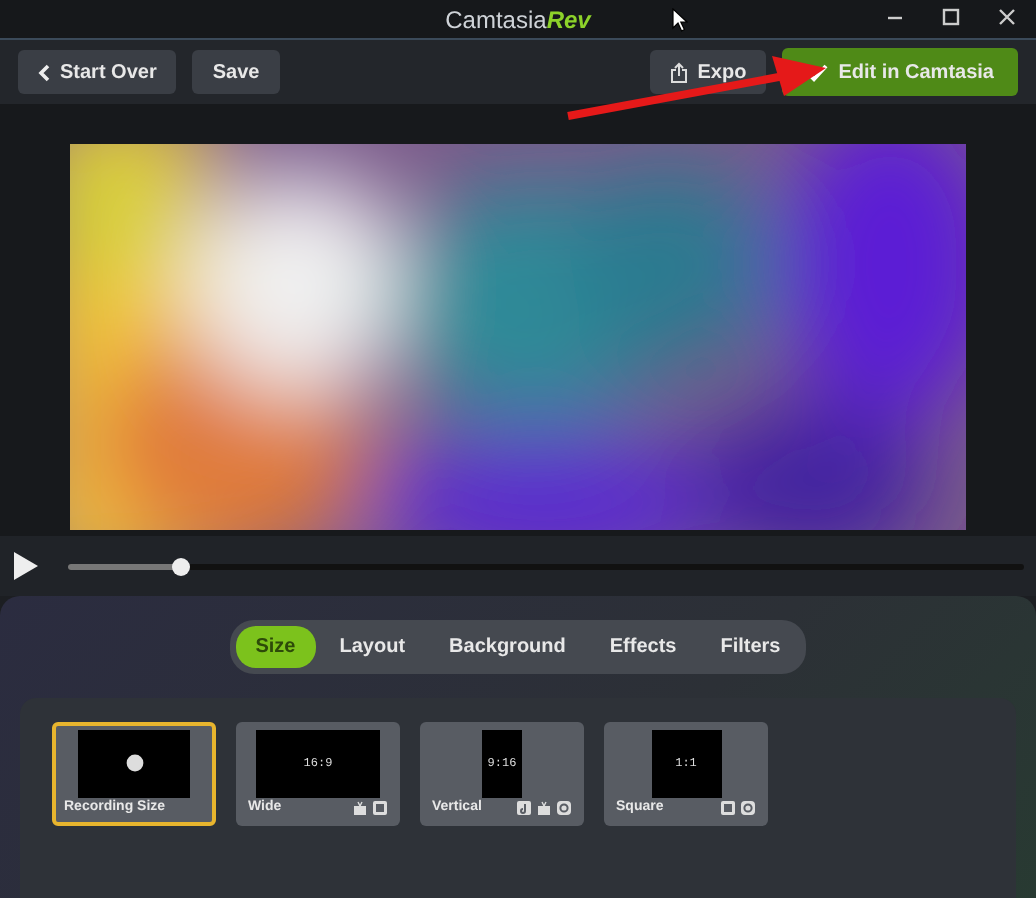 This screenshot has width=1036, height=898. What do you see at coordinates (507, 647) in the screenshot?
I see `tab: Background` at bounding box center [507, 647].